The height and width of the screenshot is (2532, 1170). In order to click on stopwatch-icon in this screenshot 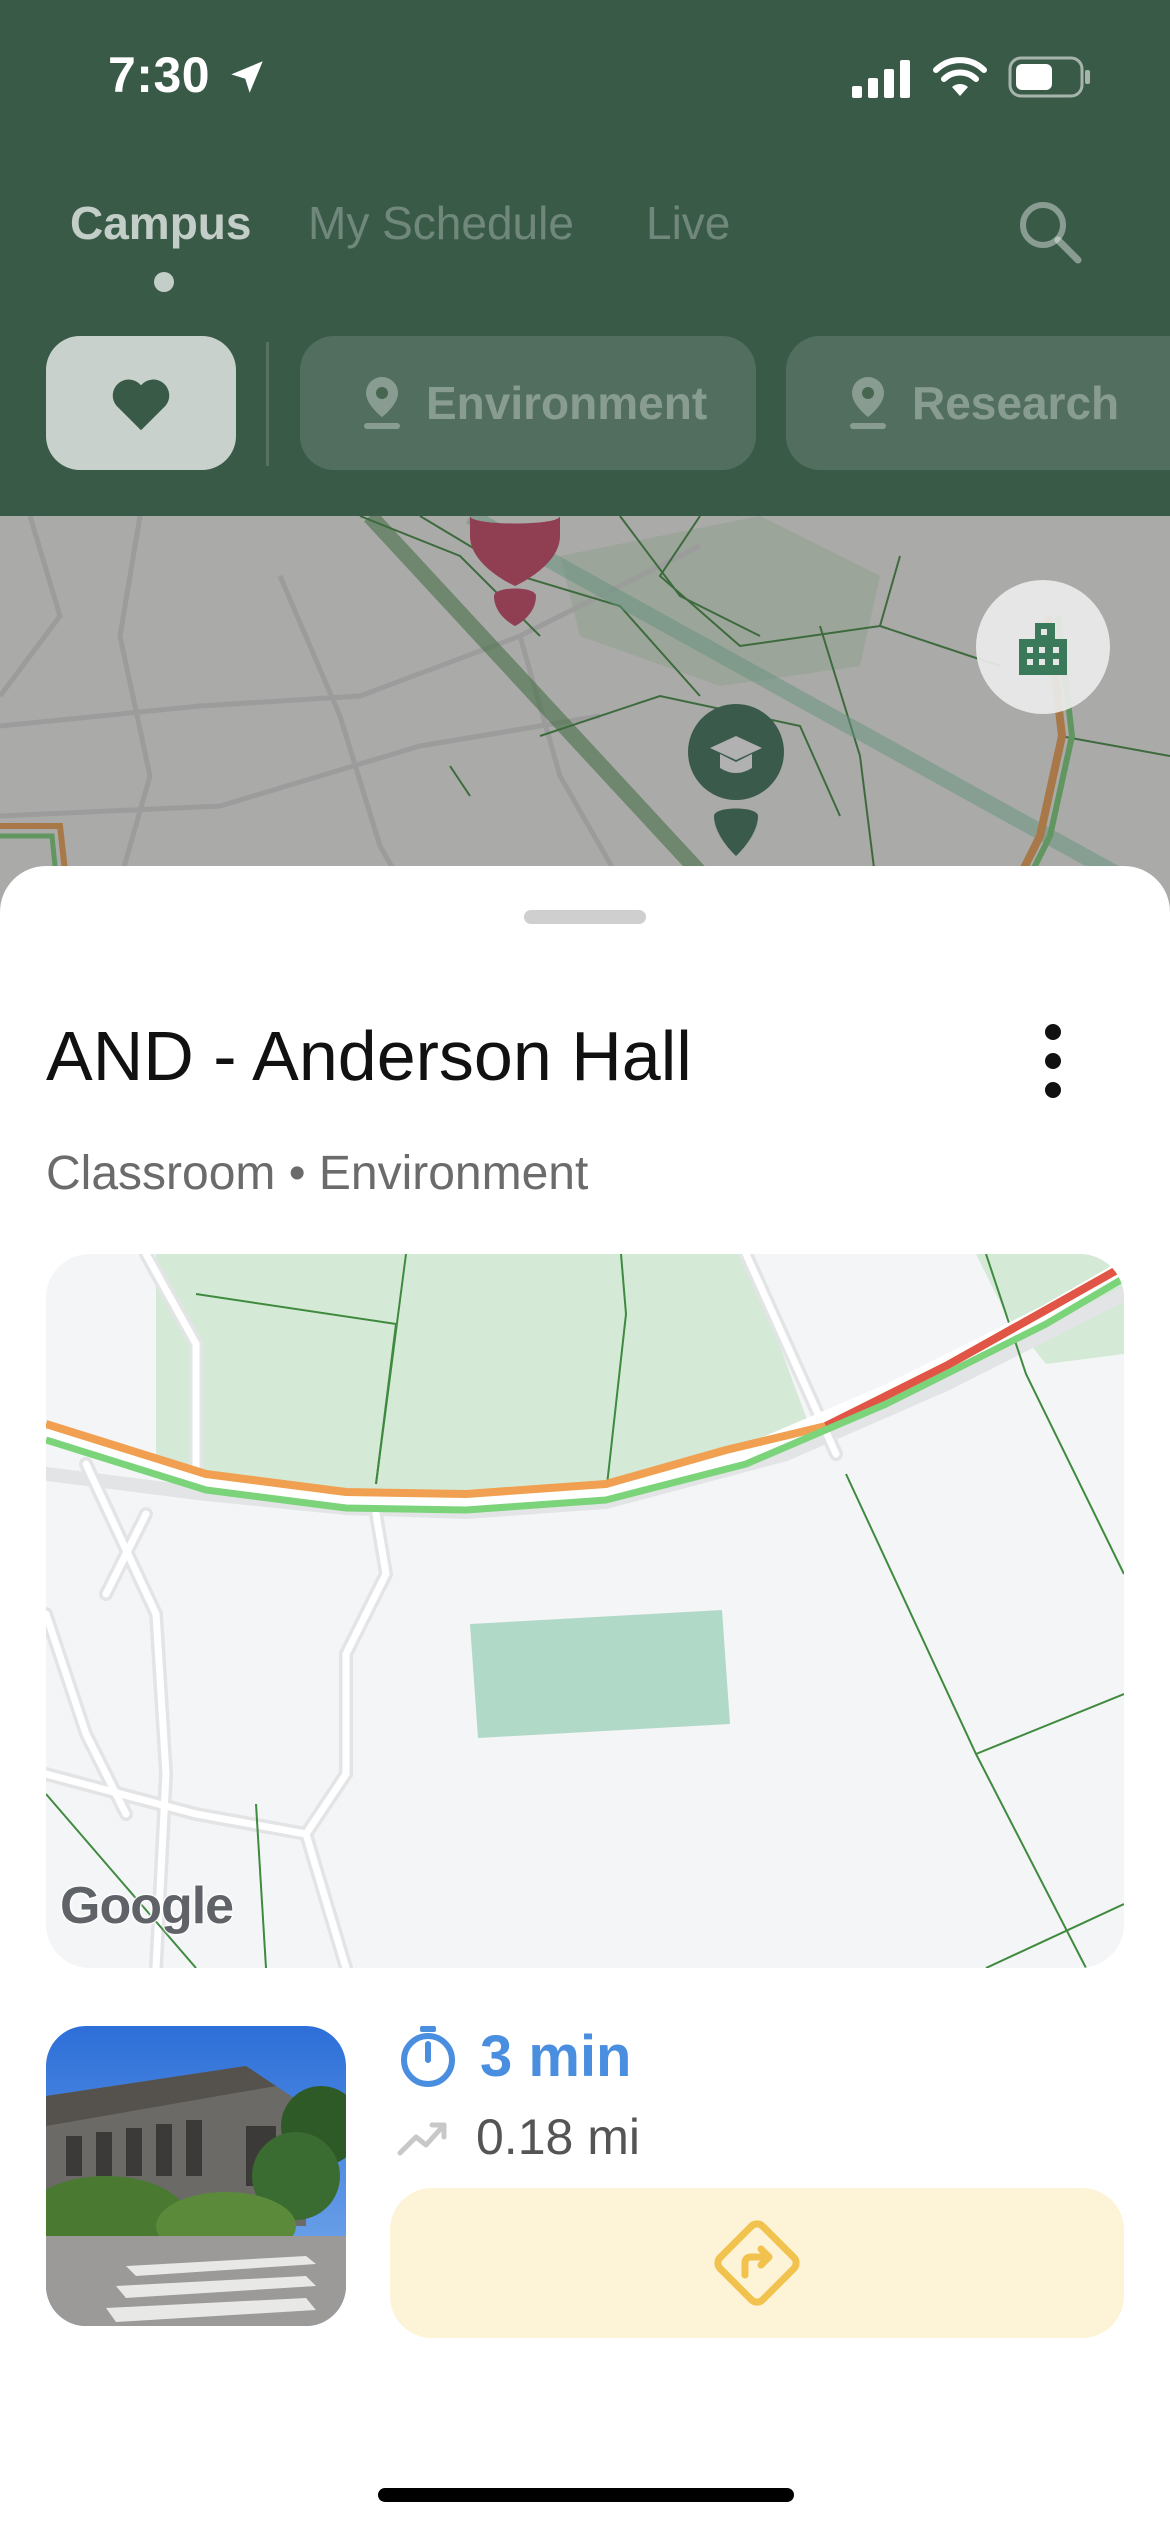, I will do `click(428, 2056)`.